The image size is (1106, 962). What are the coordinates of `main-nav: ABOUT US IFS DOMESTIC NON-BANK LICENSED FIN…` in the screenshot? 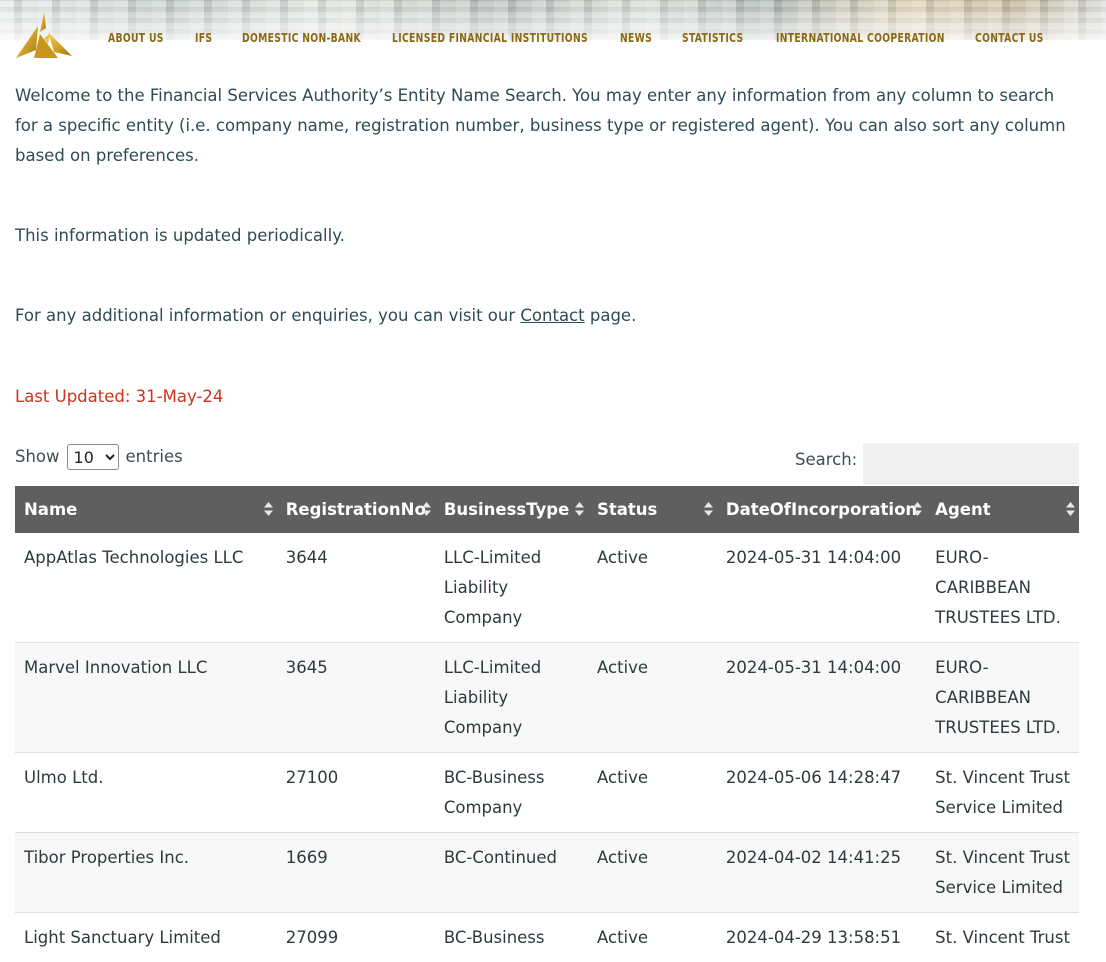 It's located at (599, 39).